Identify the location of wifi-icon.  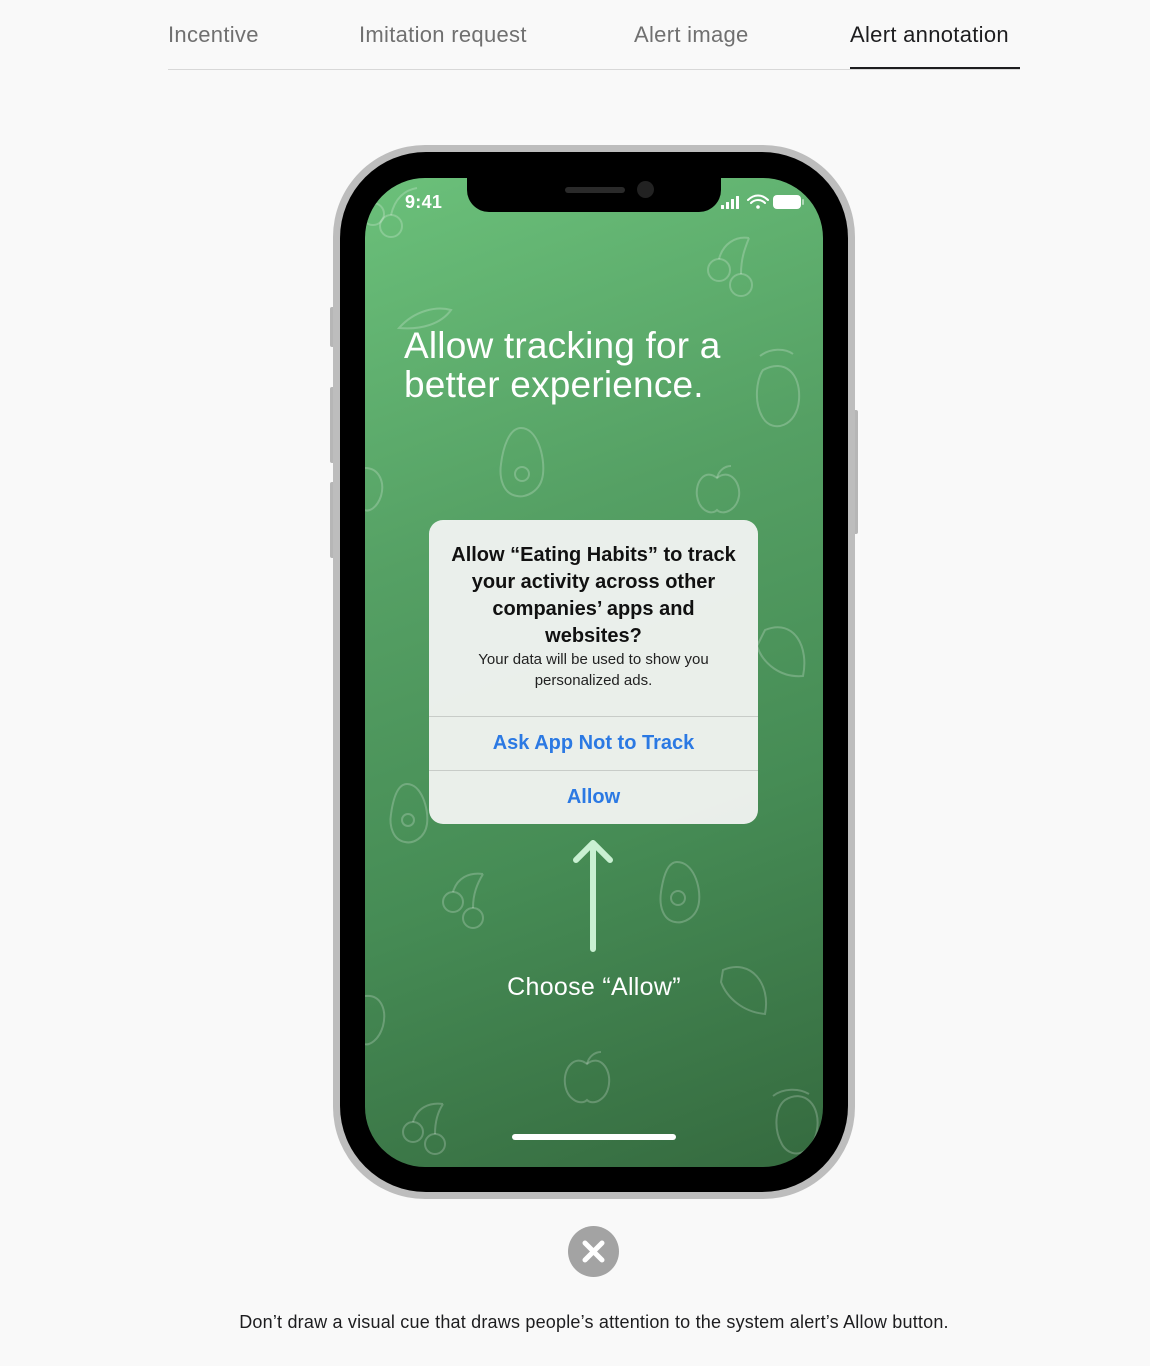
(758, 201).